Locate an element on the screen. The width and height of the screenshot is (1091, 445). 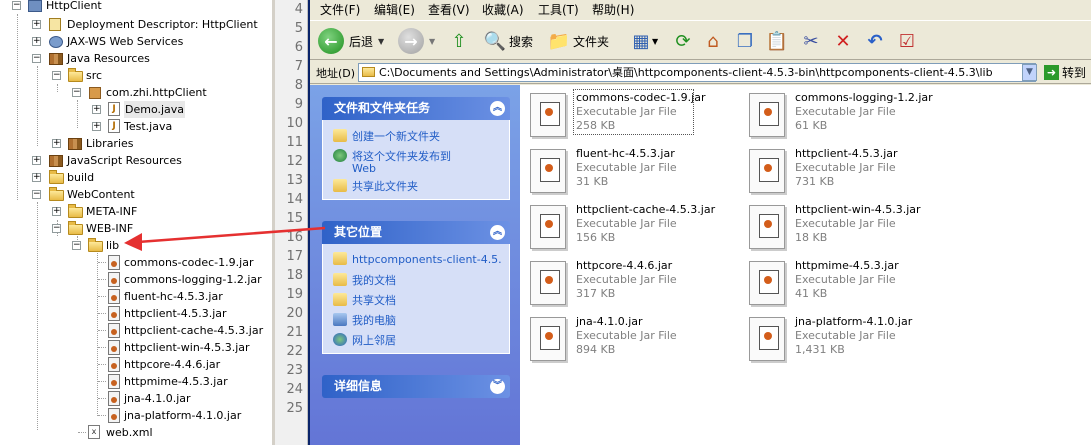
delete-button: ✕ is located at coordinates (843, 41).